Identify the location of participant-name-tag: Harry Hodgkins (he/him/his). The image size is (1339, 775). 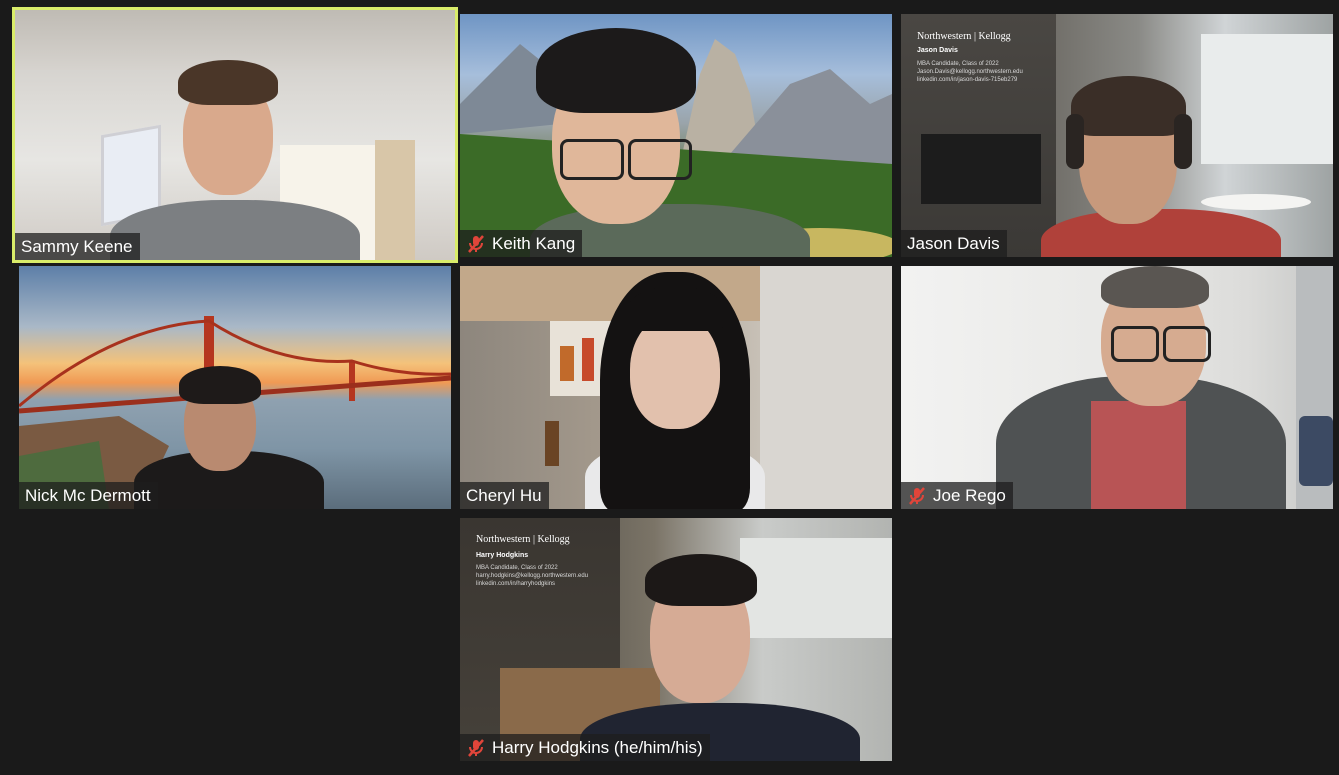
(585, 747).